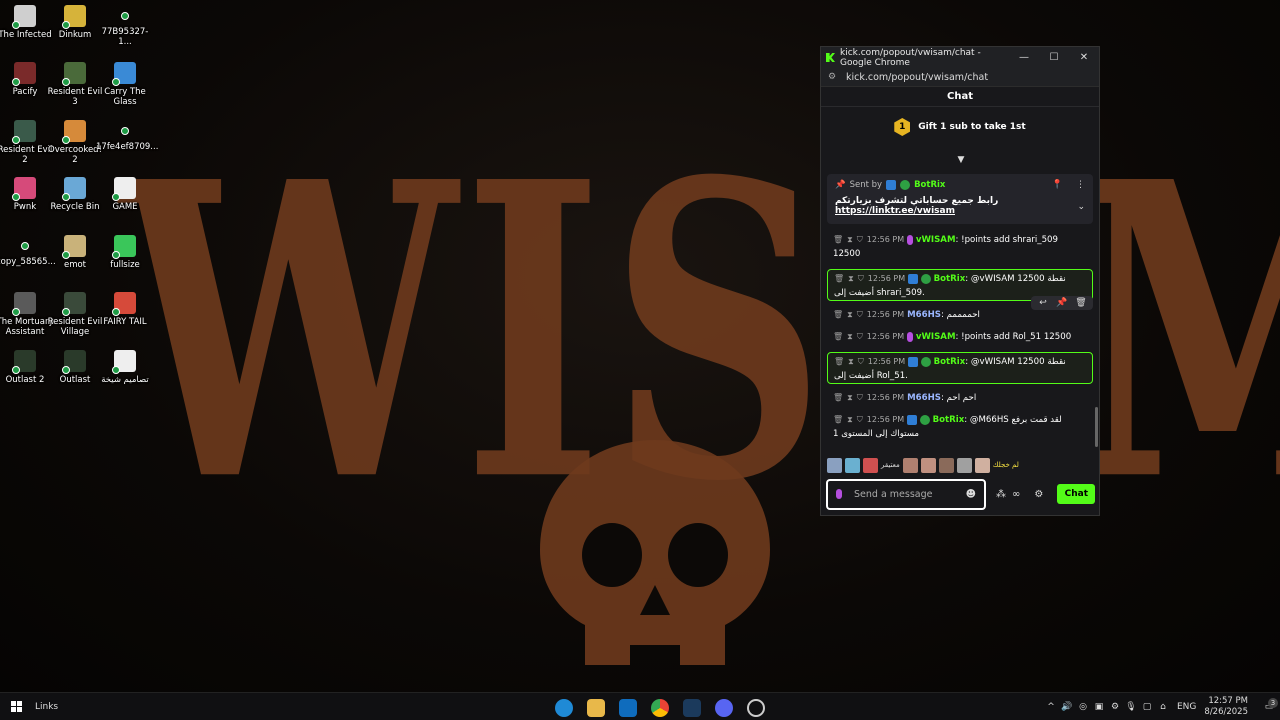 The image size is (1280, 720). I want to click on pin-message-icon: 📌, so click(1062, 303).